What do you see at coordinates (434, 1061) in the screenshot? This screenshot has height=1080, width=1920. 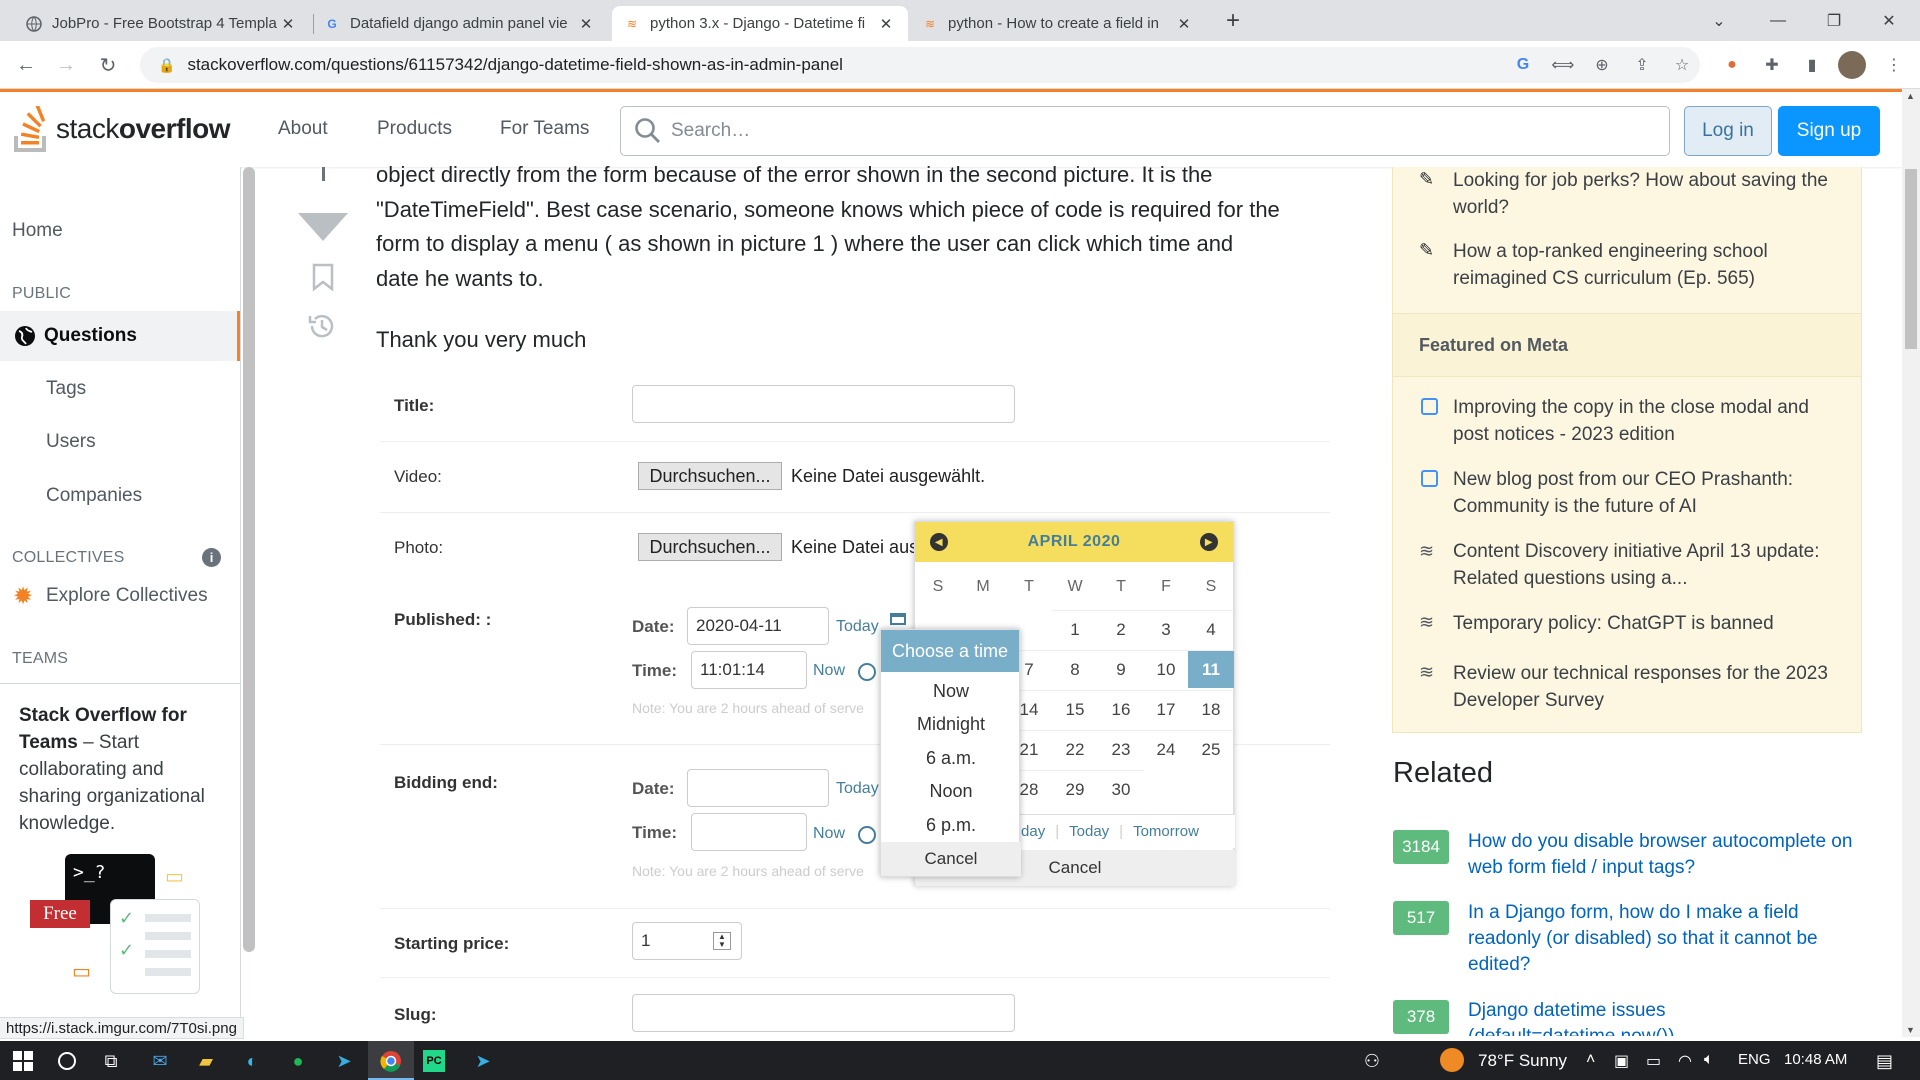 I see `pycharm-icon: PC` at bounding box center [434, 1061].